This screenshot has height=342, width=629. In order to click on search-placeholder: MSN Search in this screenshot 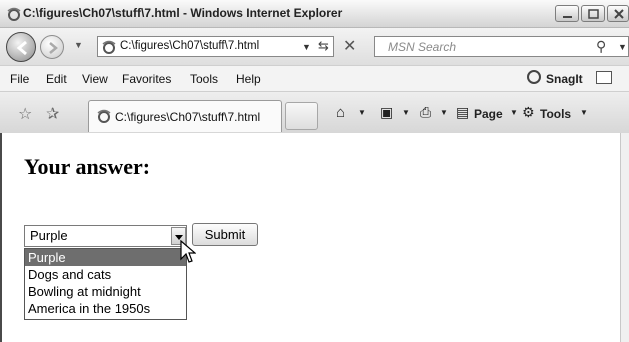, I will do `click(422, 47)`.